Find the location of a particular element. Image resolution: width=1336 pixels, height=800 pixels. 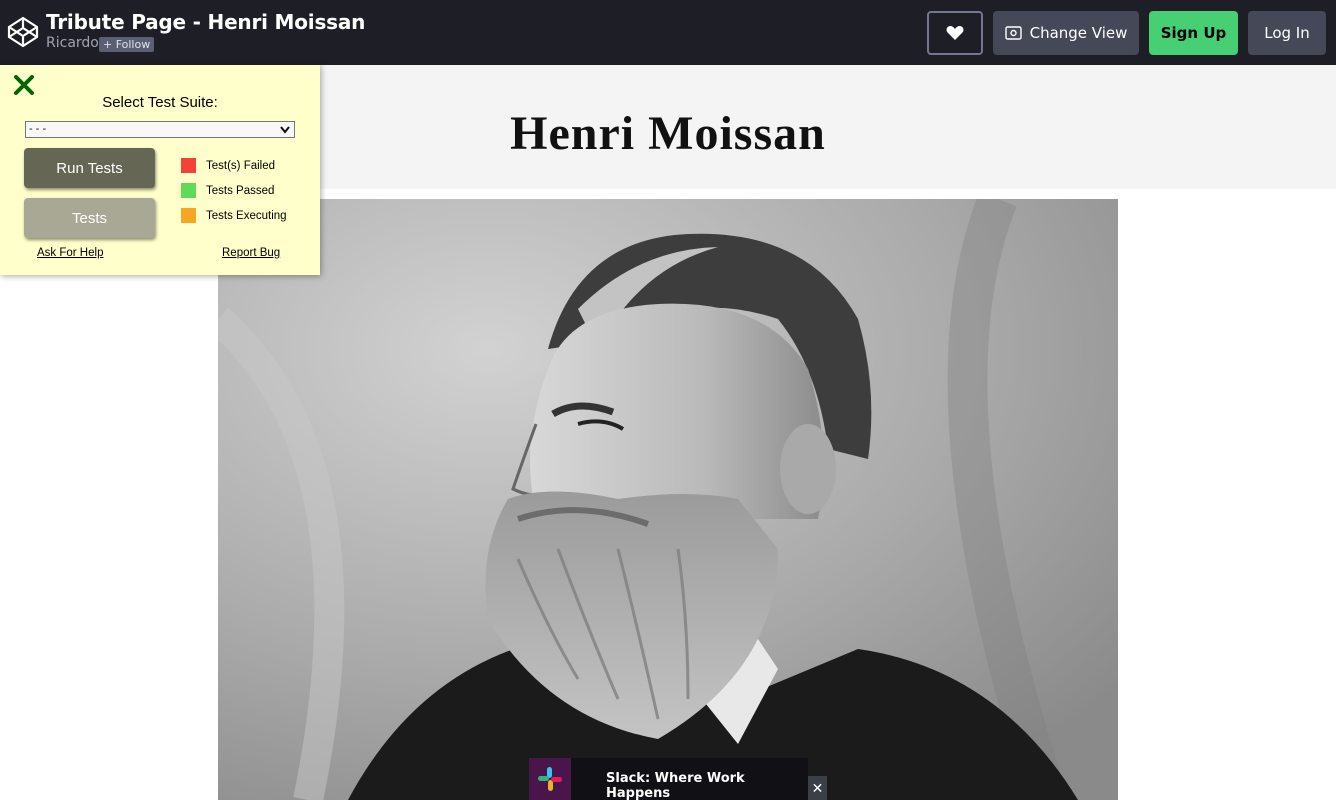

legend-passed-label: Tests Passed is located at coordinates (240, 190).